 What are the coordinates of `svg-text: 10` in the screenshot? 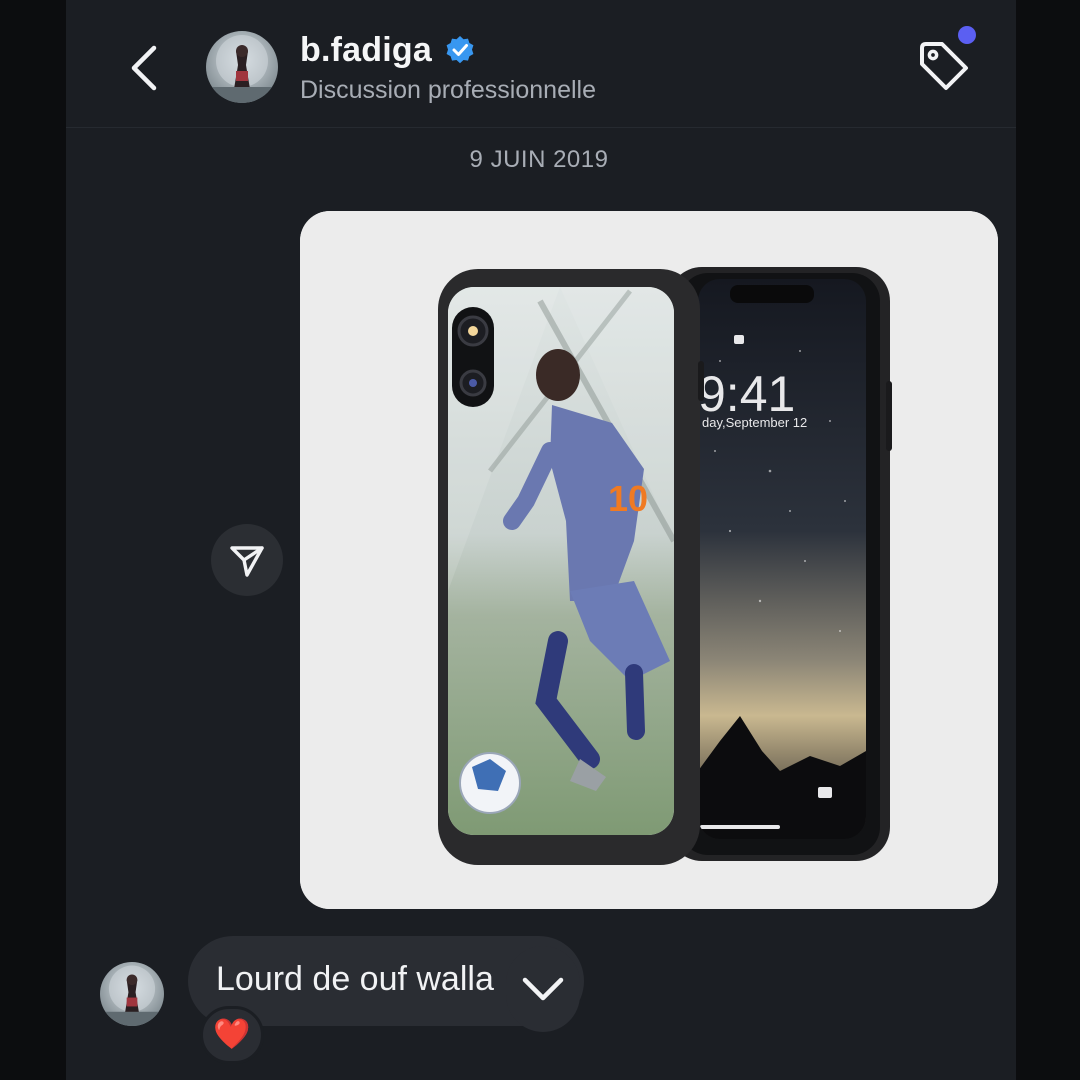 It's located at (628, 498).